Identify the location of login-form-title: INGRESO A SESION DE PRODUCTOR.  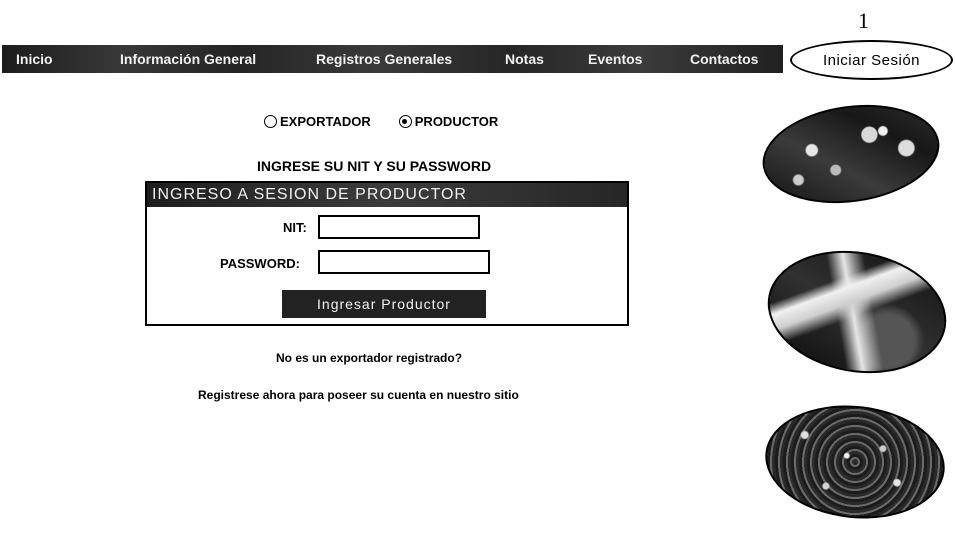
(387, 195).